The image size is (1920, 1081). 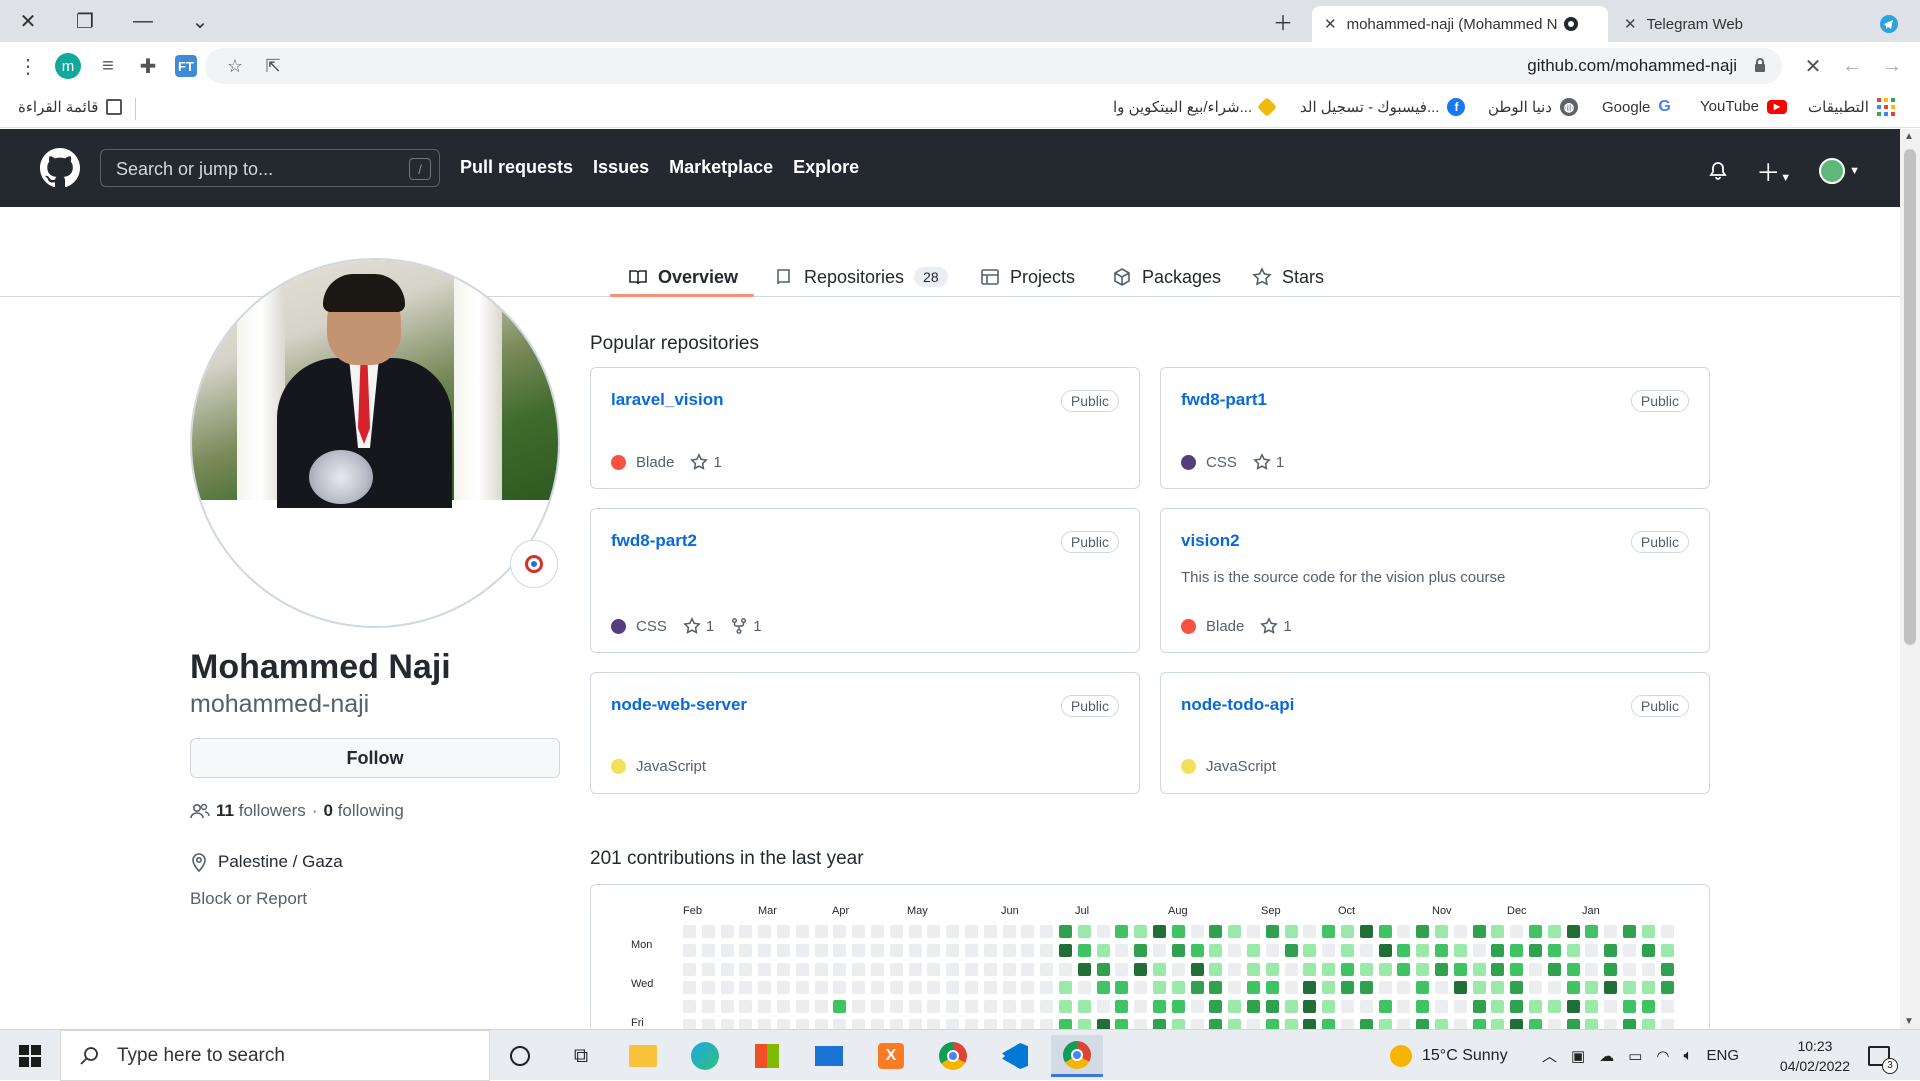 I want to click on followers-link: 11 followers, so click(x=261, y=811).